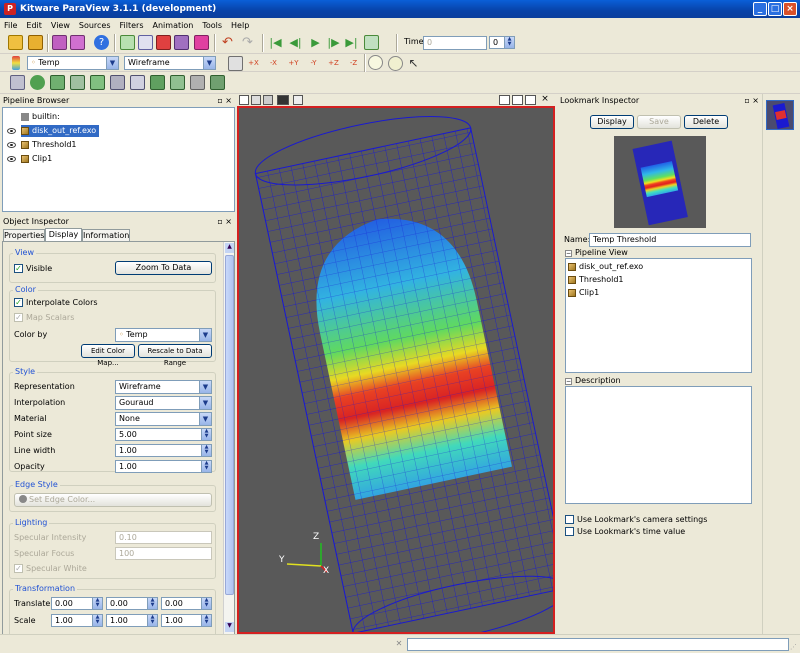 Image resolution: width=800 pixels, height=653 pixels. What do you see at coordinates (163, 553) in the screenshot?
I see `specular-focus-spinbox: 100` at bounding box center [163, 553].